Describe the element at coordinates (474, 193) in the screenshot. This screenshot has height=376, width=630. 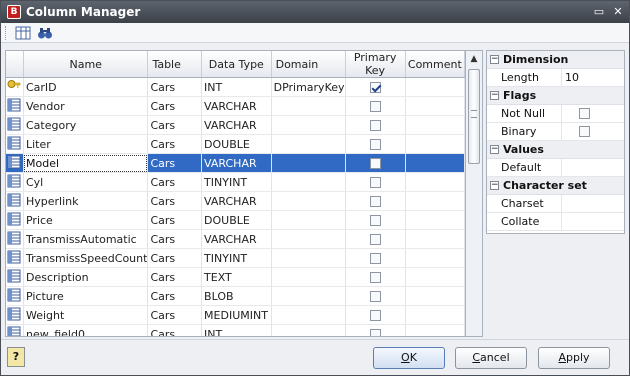
I see `grid-vertical-scrollbar: ▲` at that location.